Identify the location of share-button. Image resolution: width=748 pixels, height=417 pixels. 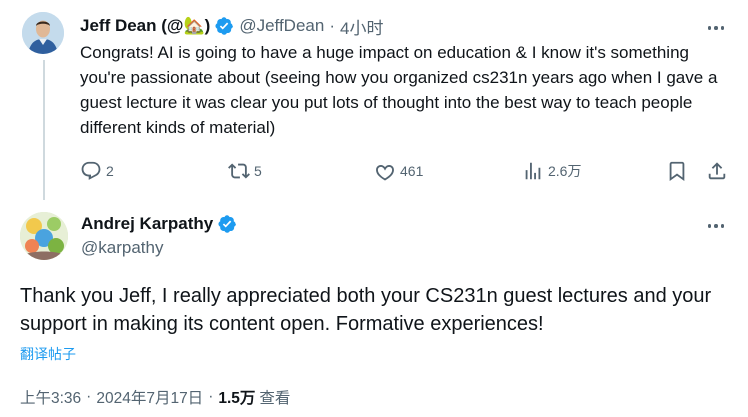
(717, 171).